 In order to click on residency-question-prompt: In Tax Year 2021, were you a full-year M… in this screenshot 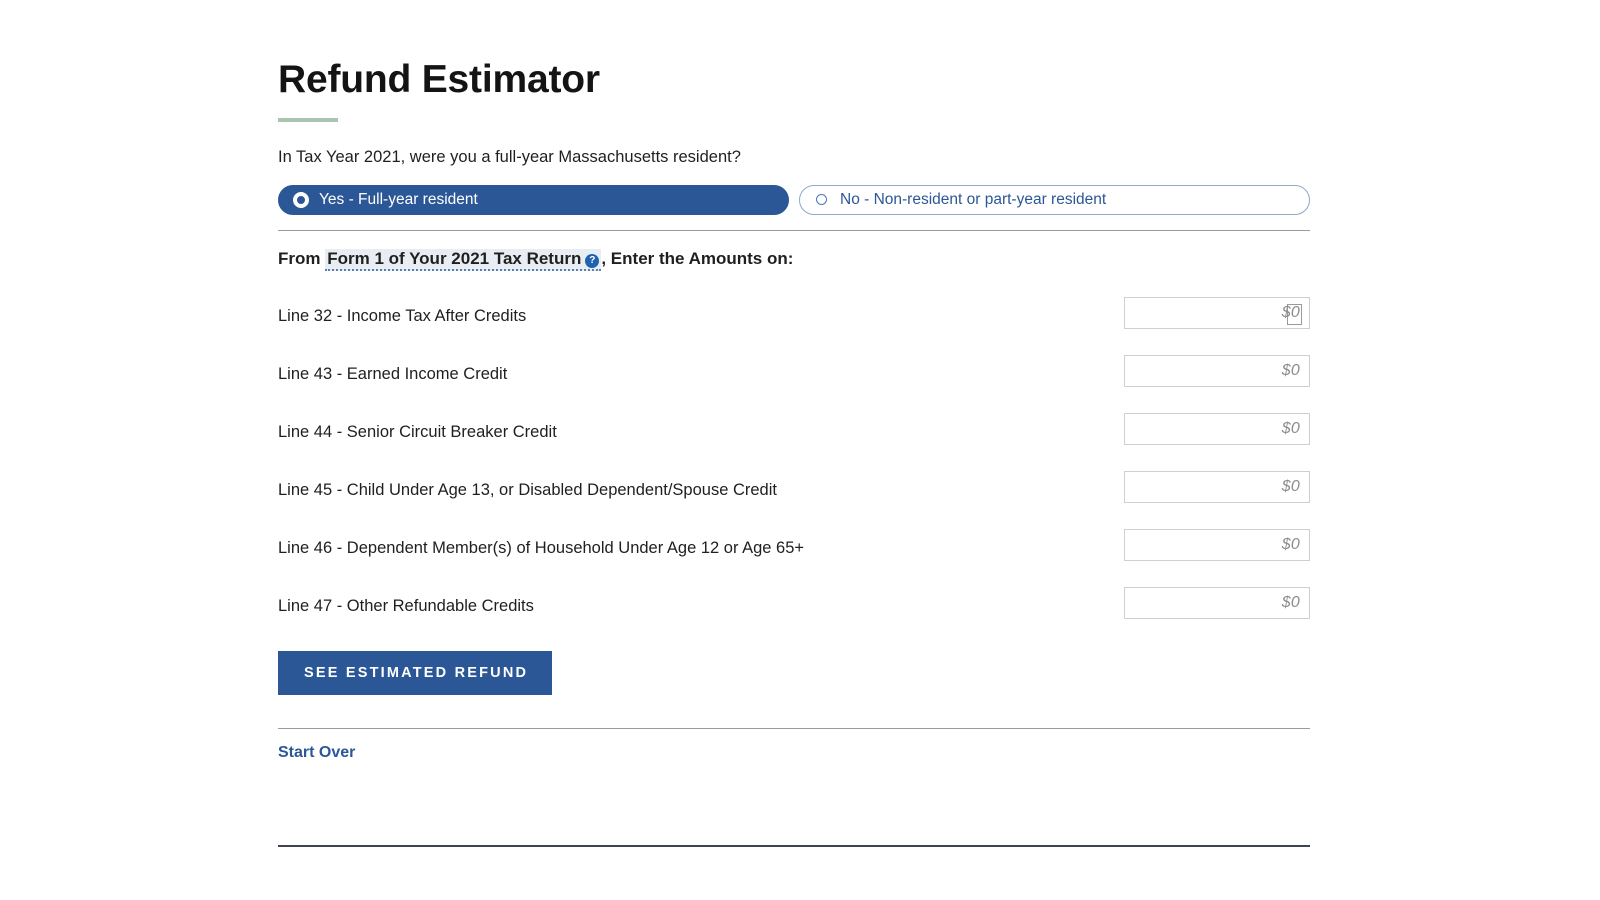, I will do `click(509, 156)`.